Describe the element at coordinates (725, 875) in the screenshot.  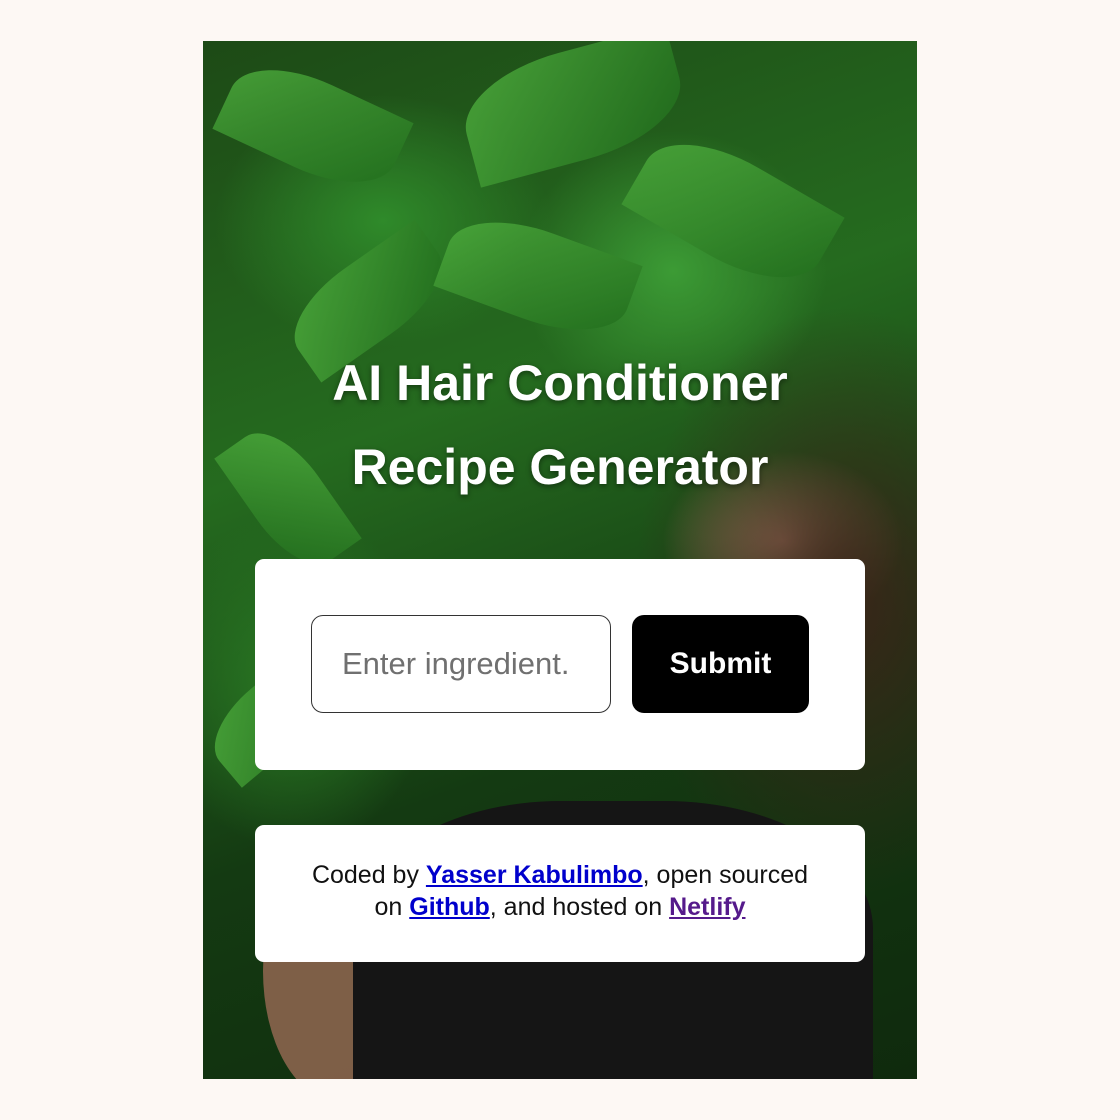
I see `footer-text: , open sourced` at that location.